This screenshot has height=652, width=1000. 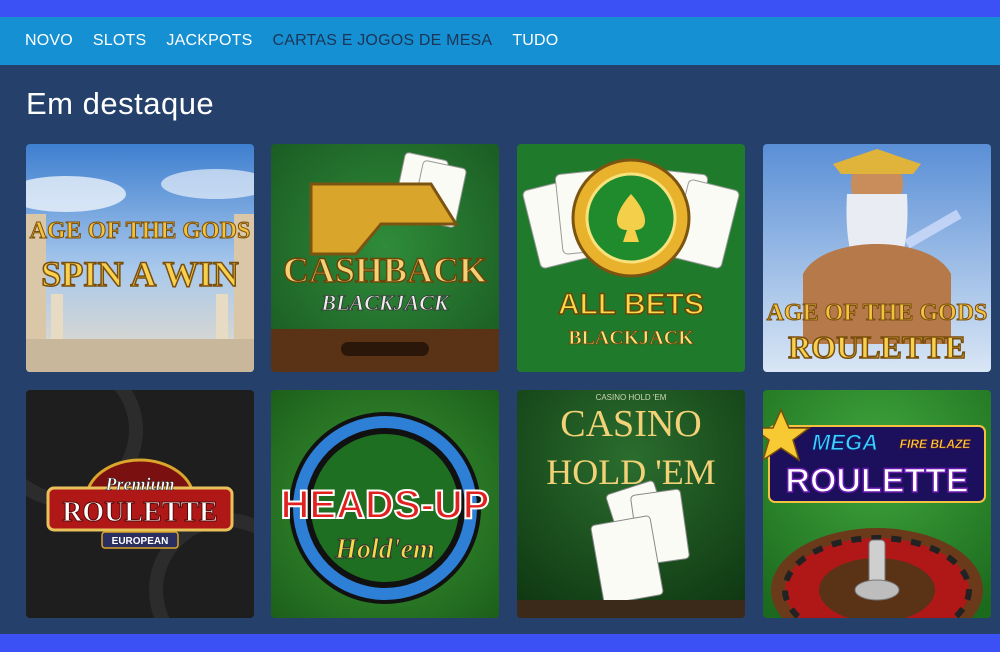 I want to click on game-title-line1: CASINO, so click(x=630, y=424).